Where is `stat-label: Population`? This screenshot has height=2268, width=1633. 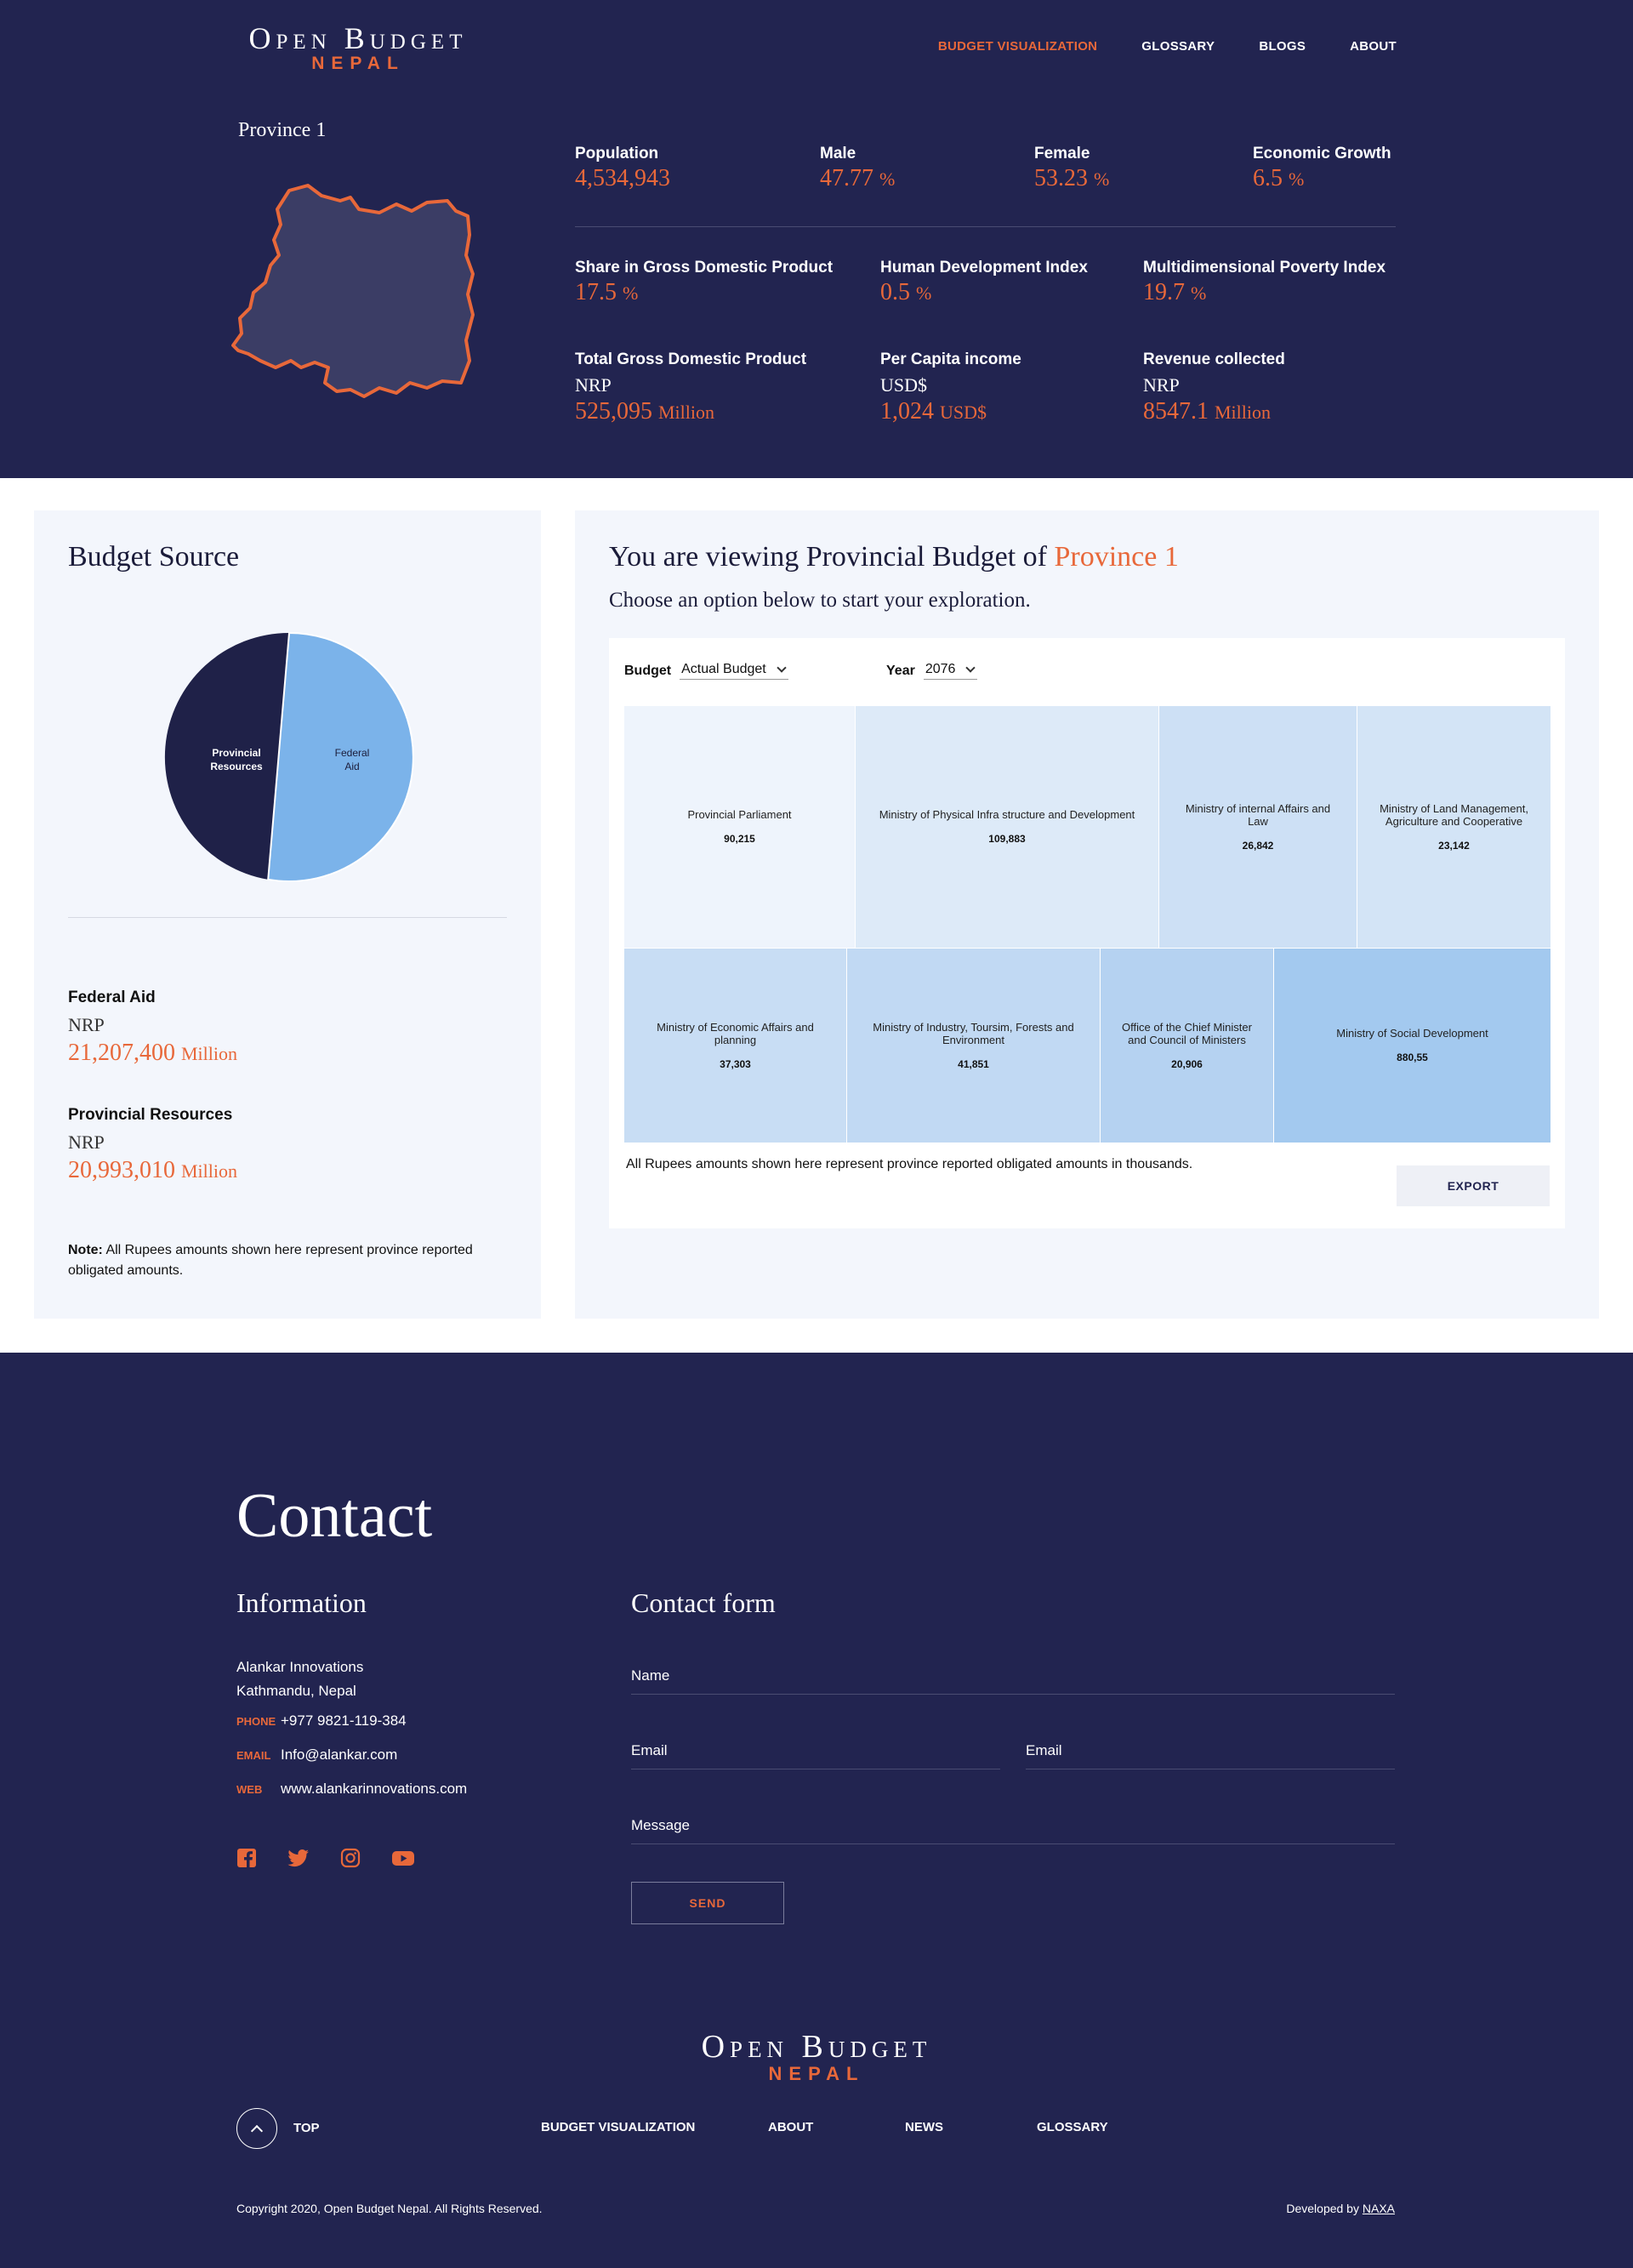
stat-label: Population is located at coordinates (617, 153).